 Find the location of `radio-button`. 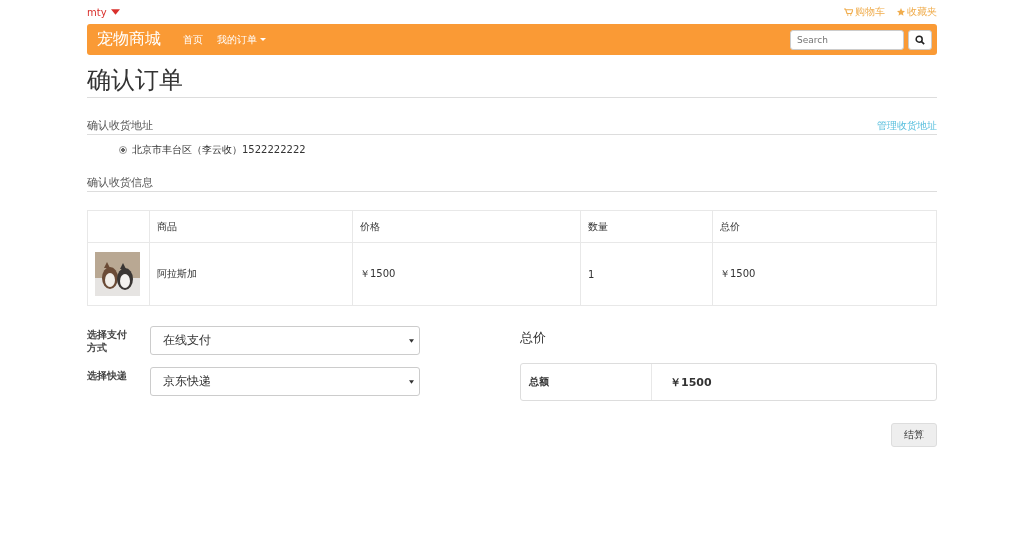

radio-button is located at coordinates (123, 150).